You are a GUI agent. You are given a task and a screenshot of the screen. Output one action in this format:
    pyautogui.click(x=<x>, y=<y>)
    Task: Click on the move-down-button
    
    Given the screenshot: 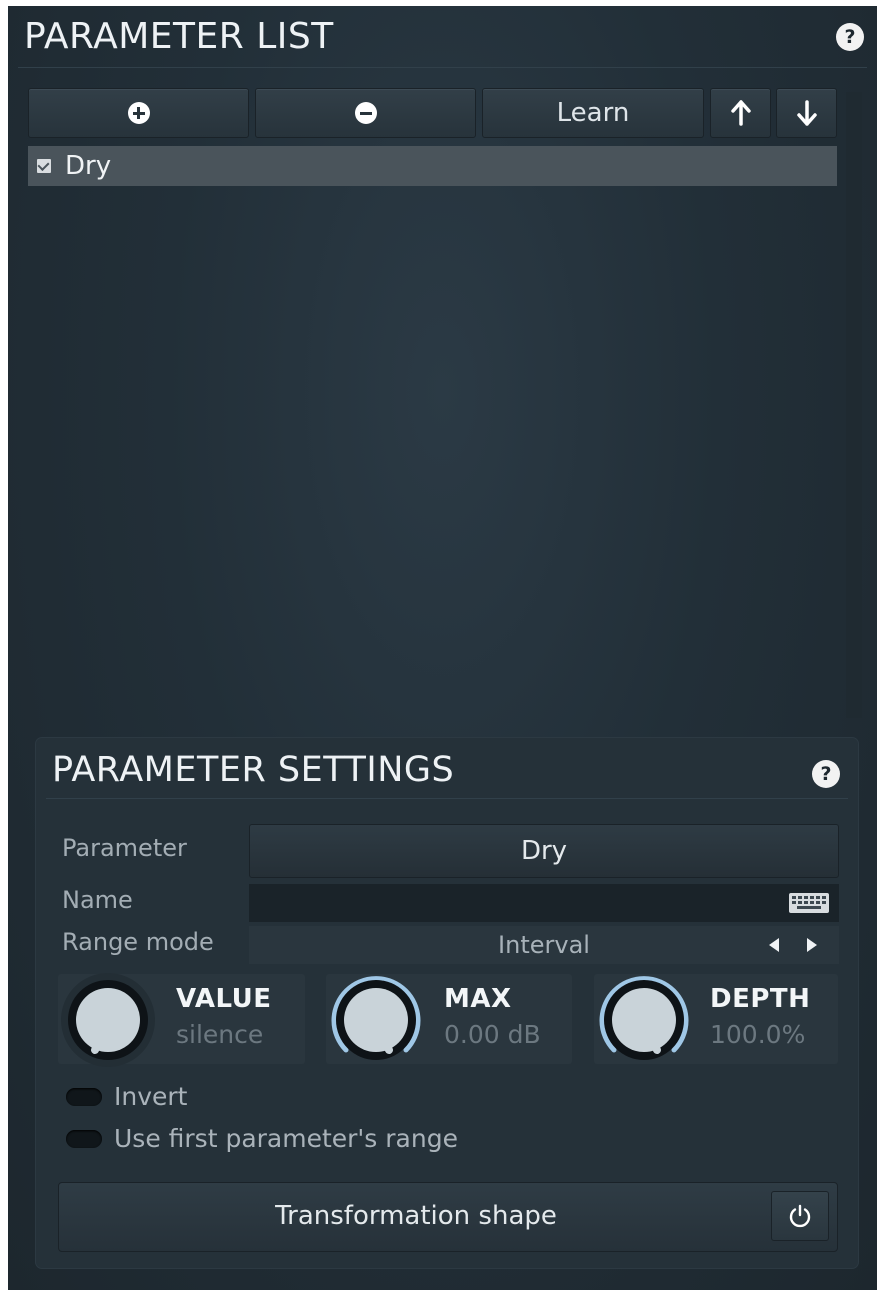 What is the action you would take?
    pyautogui.click(x=806, y=113)
    